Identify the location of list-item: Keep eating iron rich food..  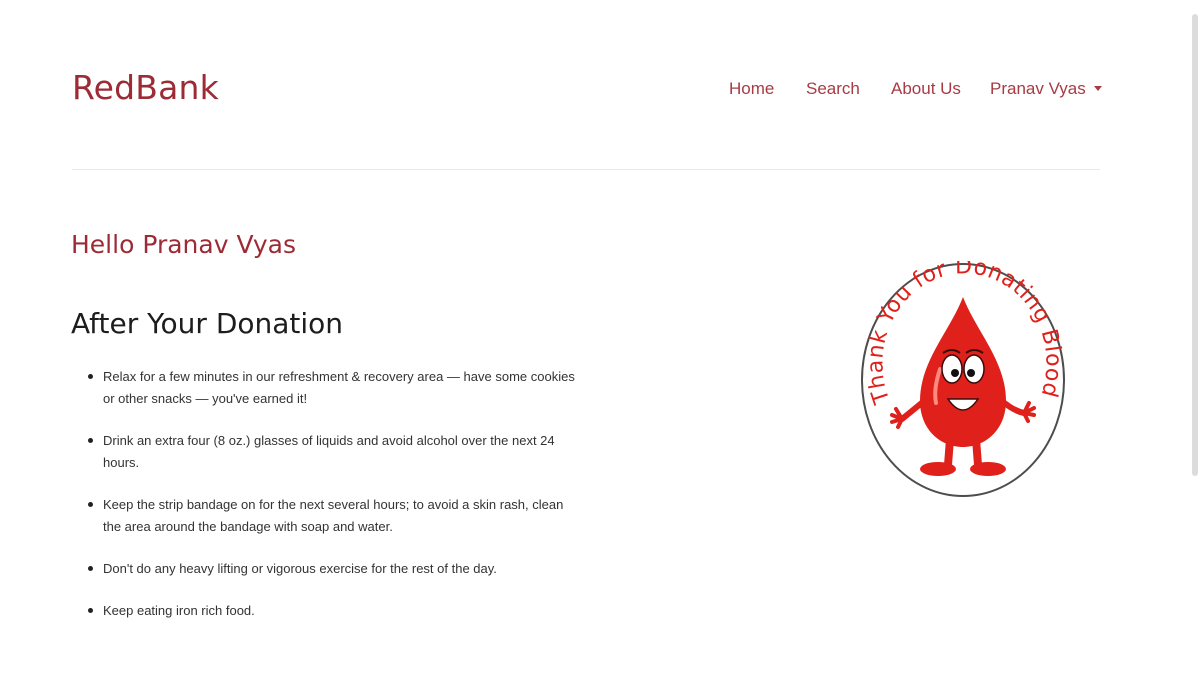
(335, 611).